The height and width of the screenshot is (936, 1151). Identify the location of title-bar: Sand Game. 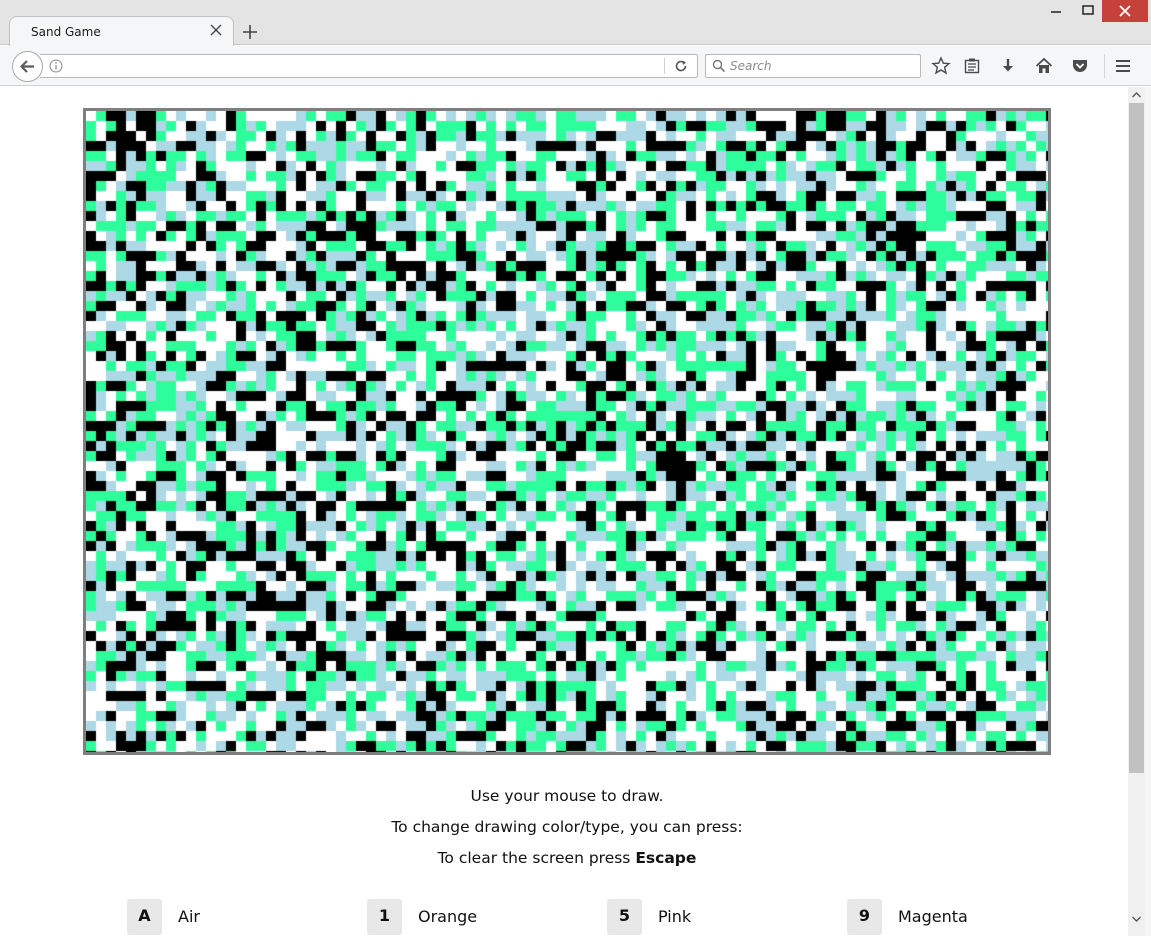
(575, 23).